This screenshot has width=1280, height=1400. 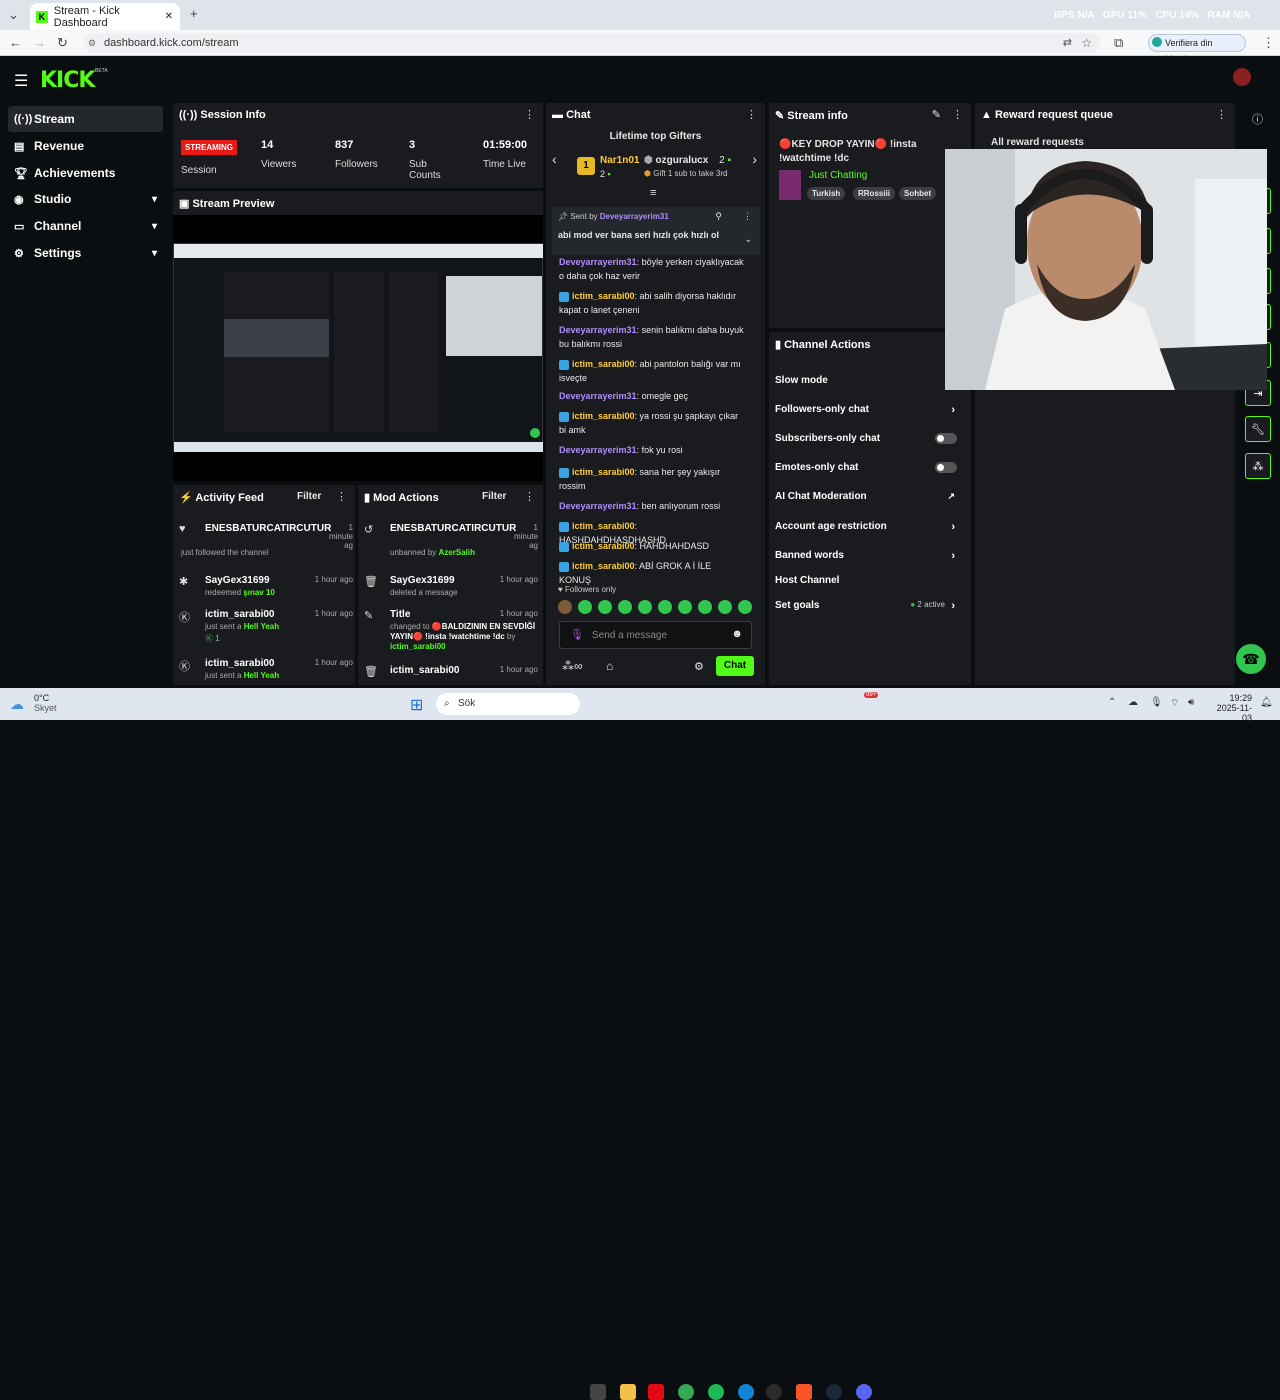 I want to click on task-view-icon, so click(x=598, y=1392).